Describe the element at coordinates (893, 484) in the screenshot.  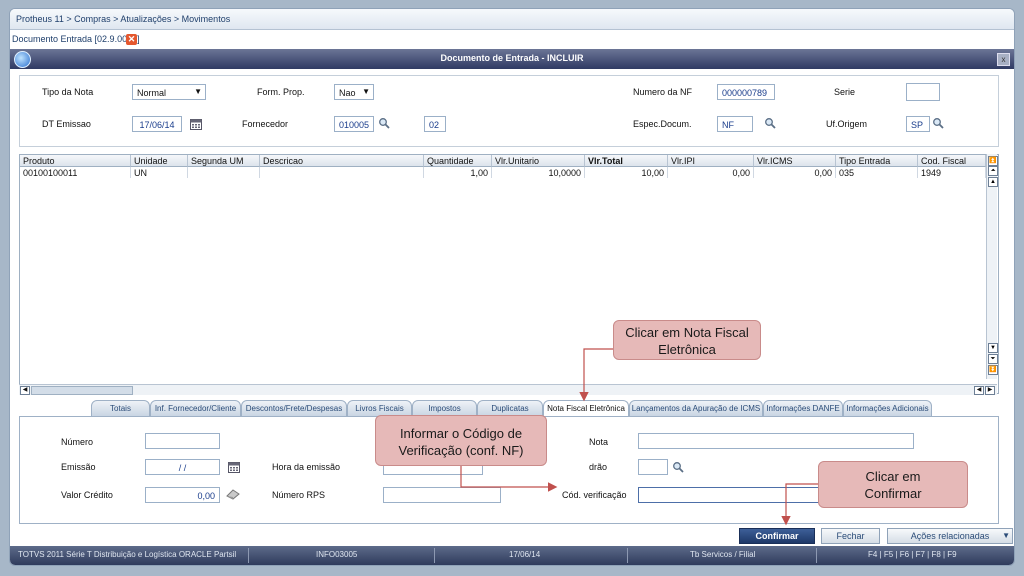
I see `callout-confirmar: Clicar em Confirmar` at that location.